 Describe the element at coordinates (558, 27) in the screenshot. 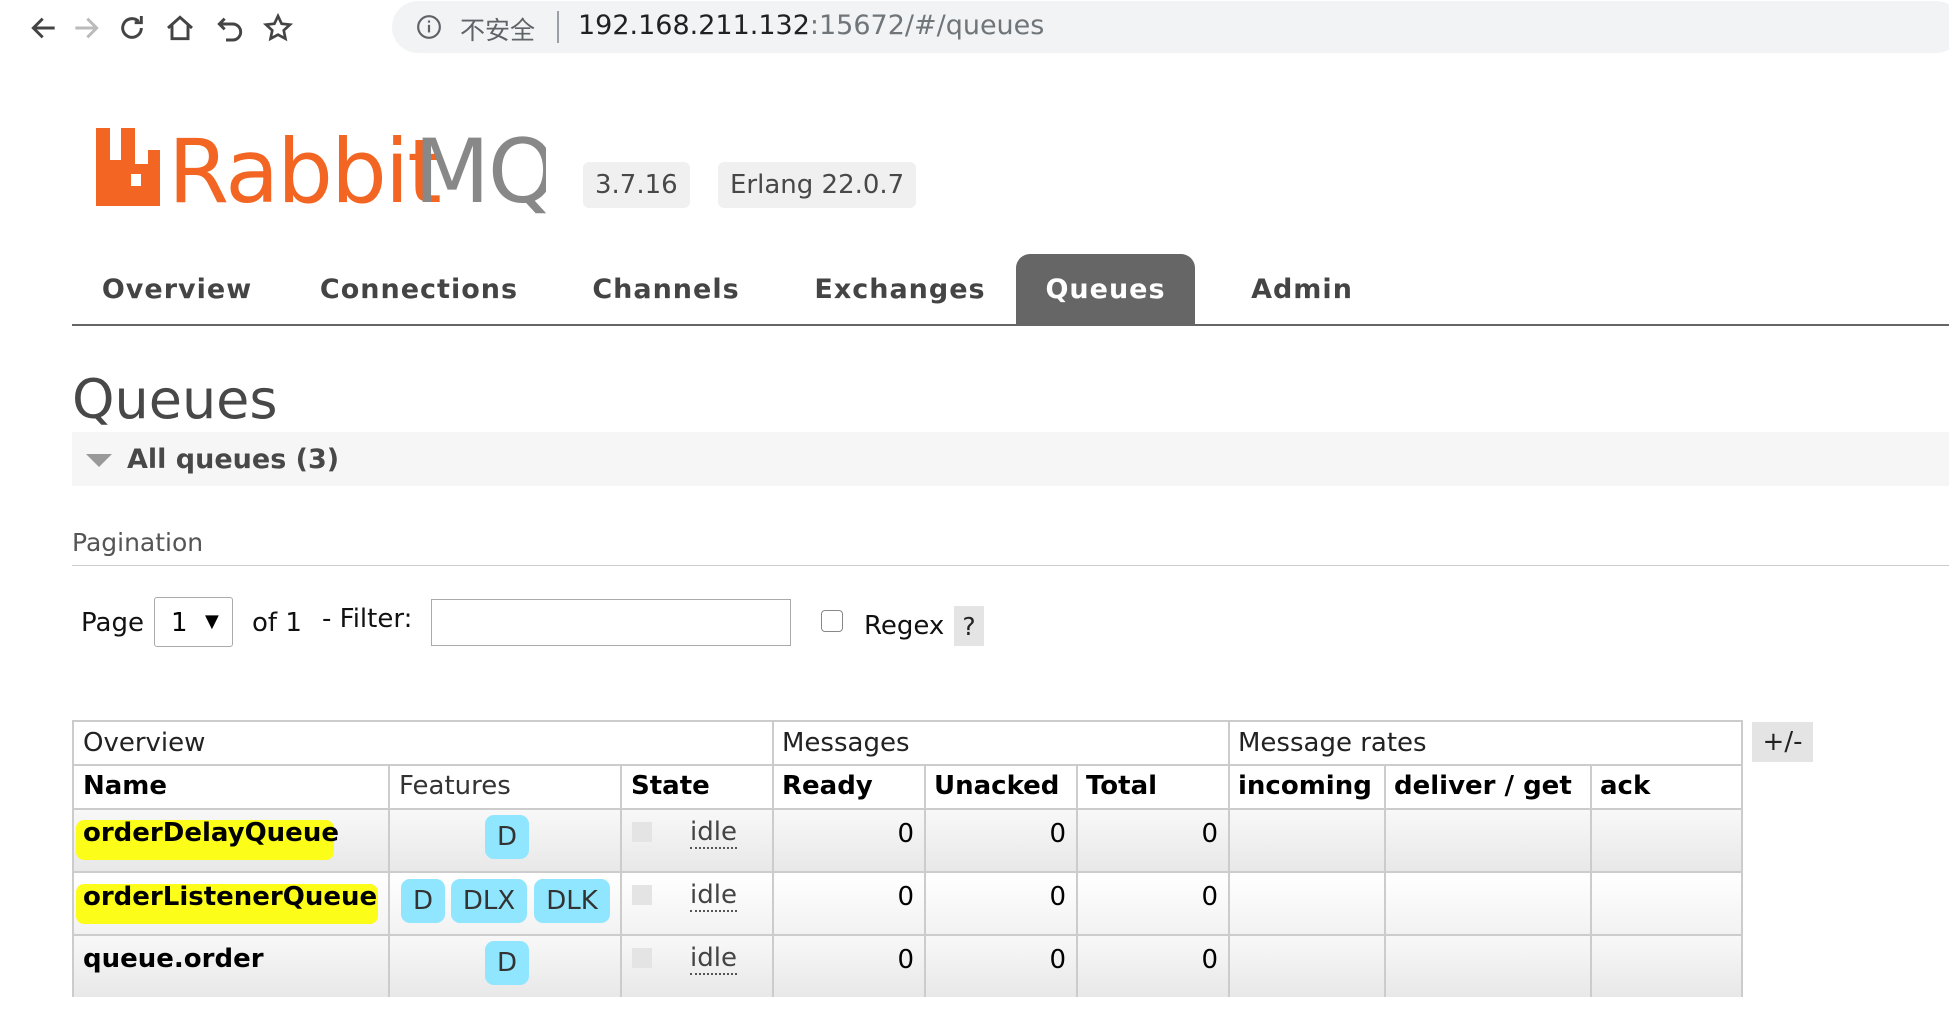

I see `address-separator` at that location.